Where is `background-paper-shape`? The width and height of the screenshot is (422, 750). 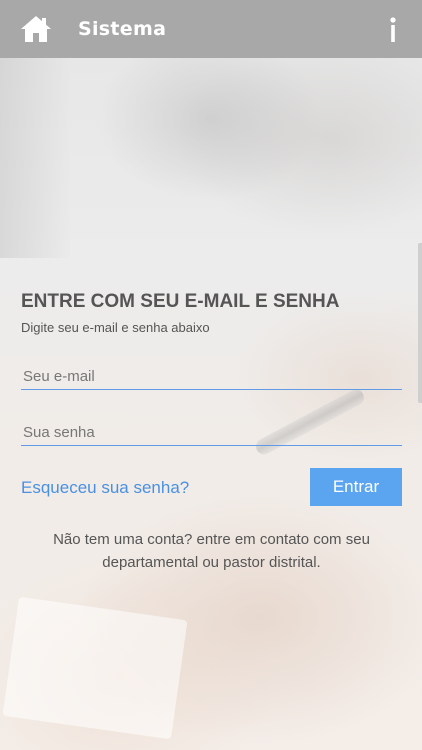 background-paper-shape is located at coordinates (95, 668).